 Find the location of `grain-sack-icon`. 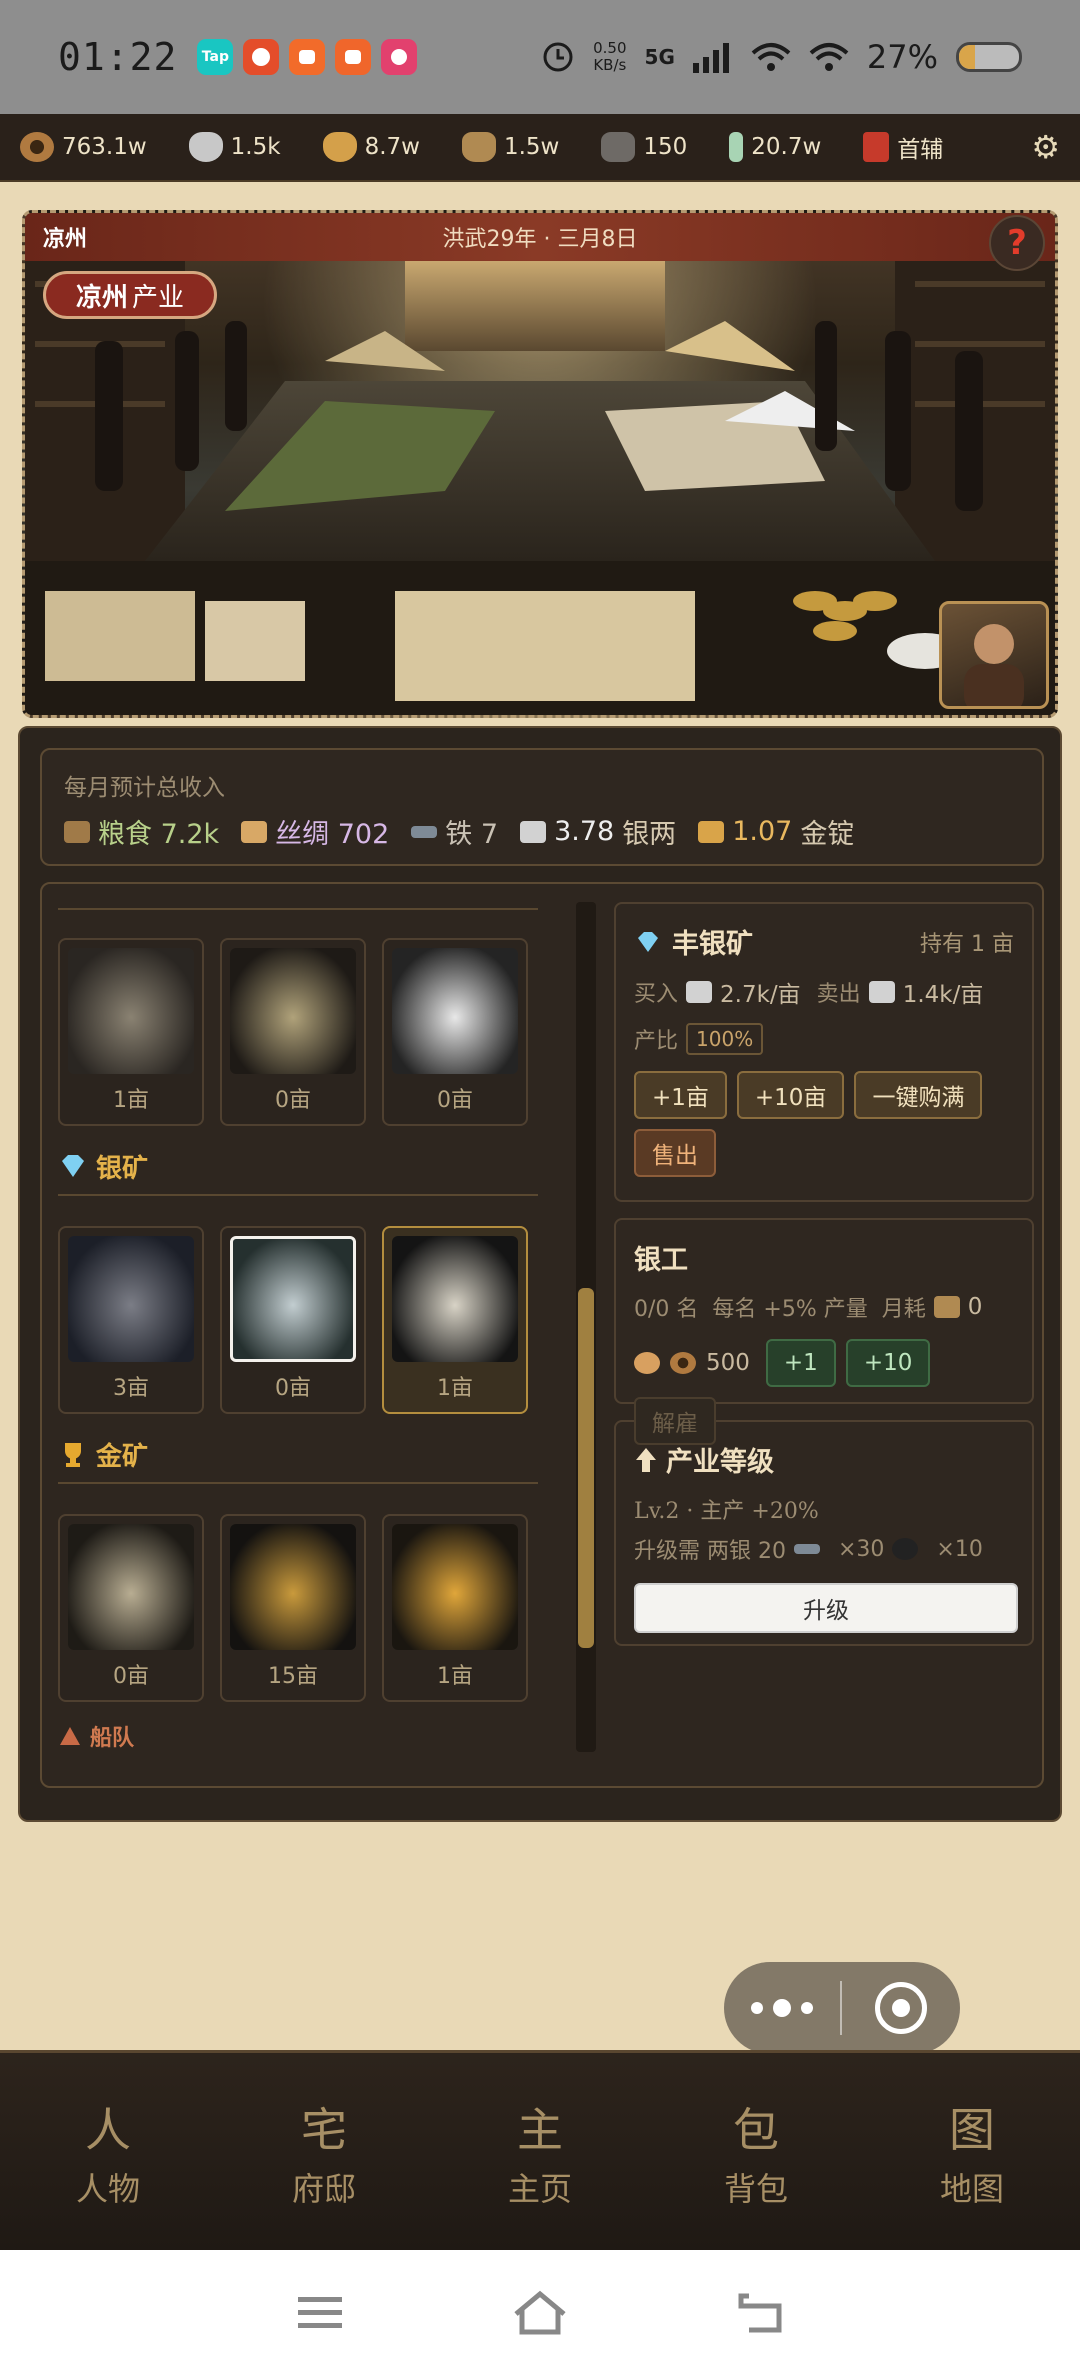

grain-sack-icon is located at coordinates (77, 831).